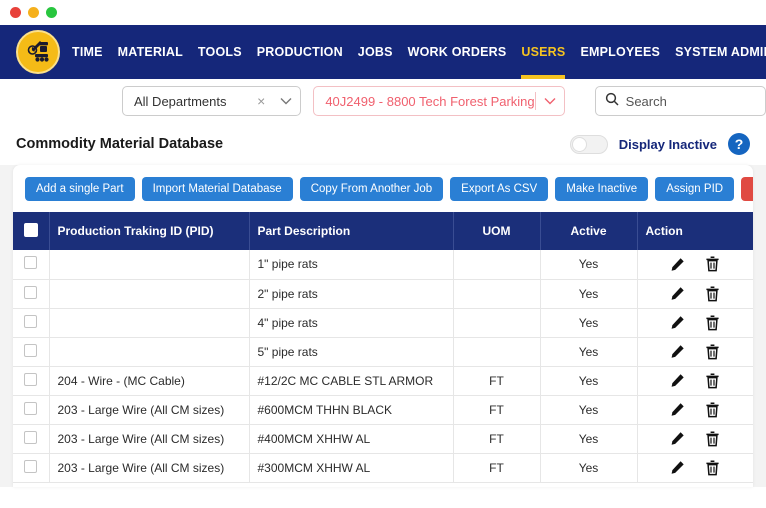 The height and width of the screenshot is (508, 766). Describe the element at coordinates (149, 468) in the screenshot. I see `cell-pid: 203 - Large Wire (All CM sizes)` at that location.